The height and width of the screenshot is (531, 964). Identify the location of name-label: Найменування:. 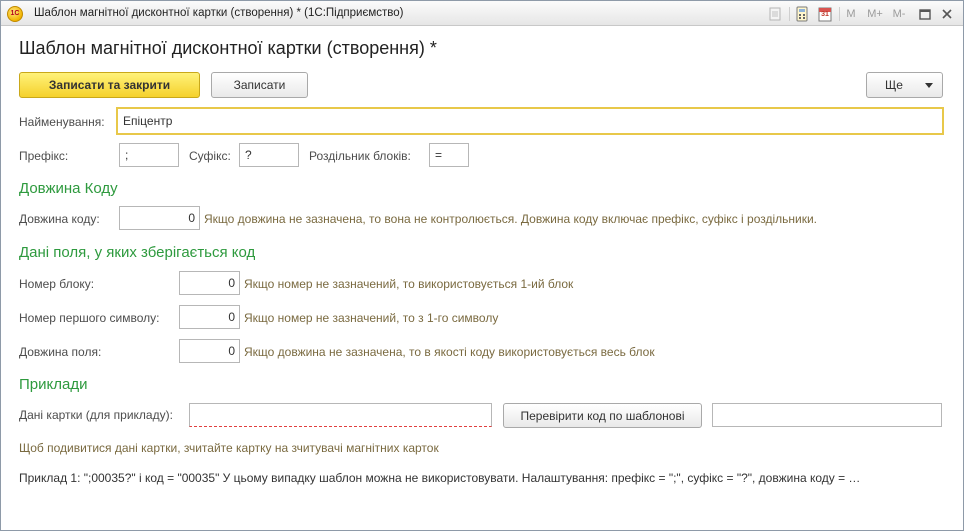
(62, 122).